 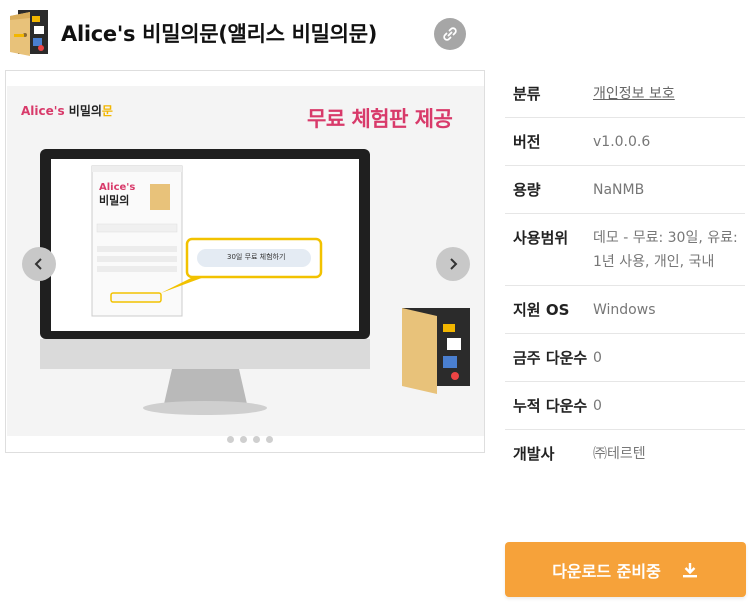 I want to click on info-row-size: 용량 NaNMB, so click(x=625, y=190).